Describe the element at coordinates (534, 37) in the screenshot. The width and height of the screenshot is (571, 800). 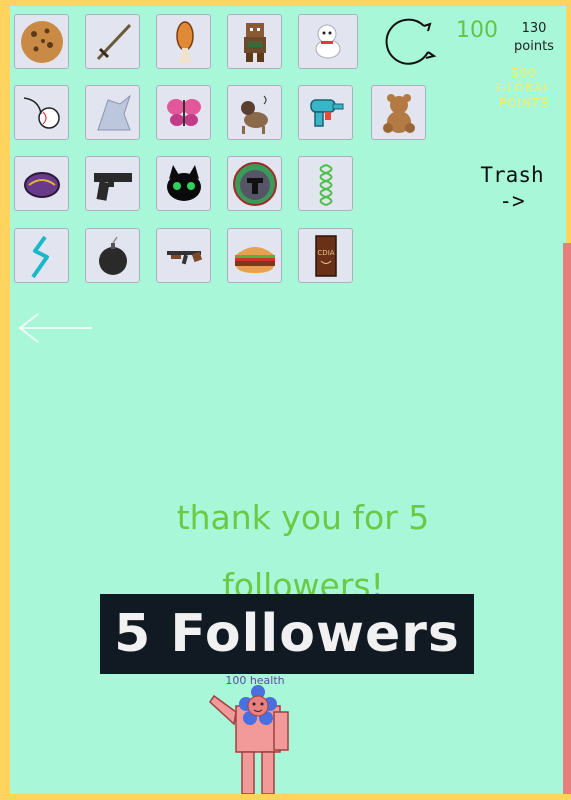
I see `points-label: 130 points` at that location.